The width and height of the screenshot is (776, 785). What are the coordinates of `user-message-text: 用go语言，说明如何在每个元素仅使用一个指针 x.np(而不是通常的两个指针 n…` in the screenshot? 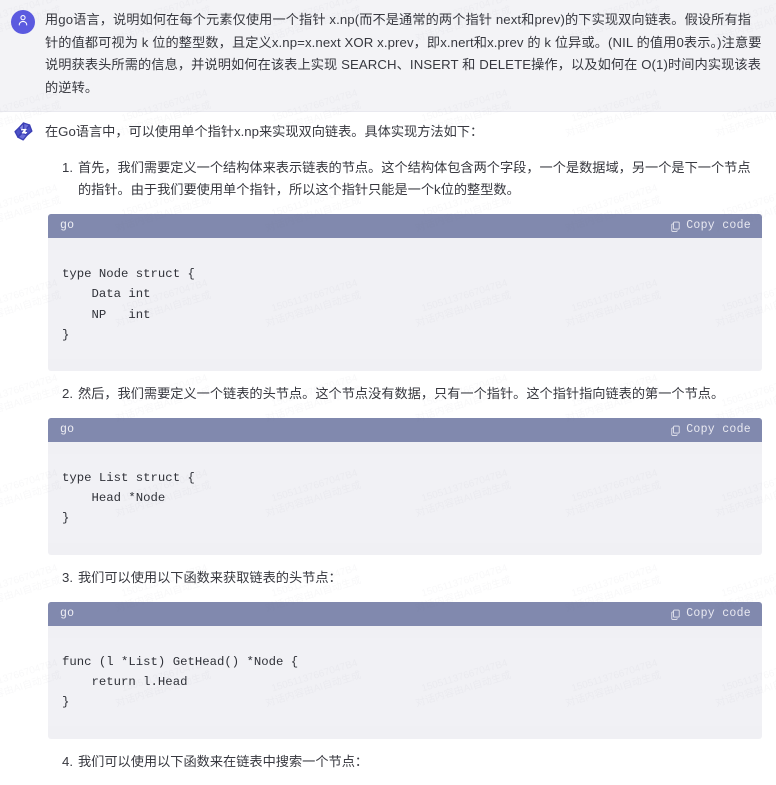 It's located at (403, 54).